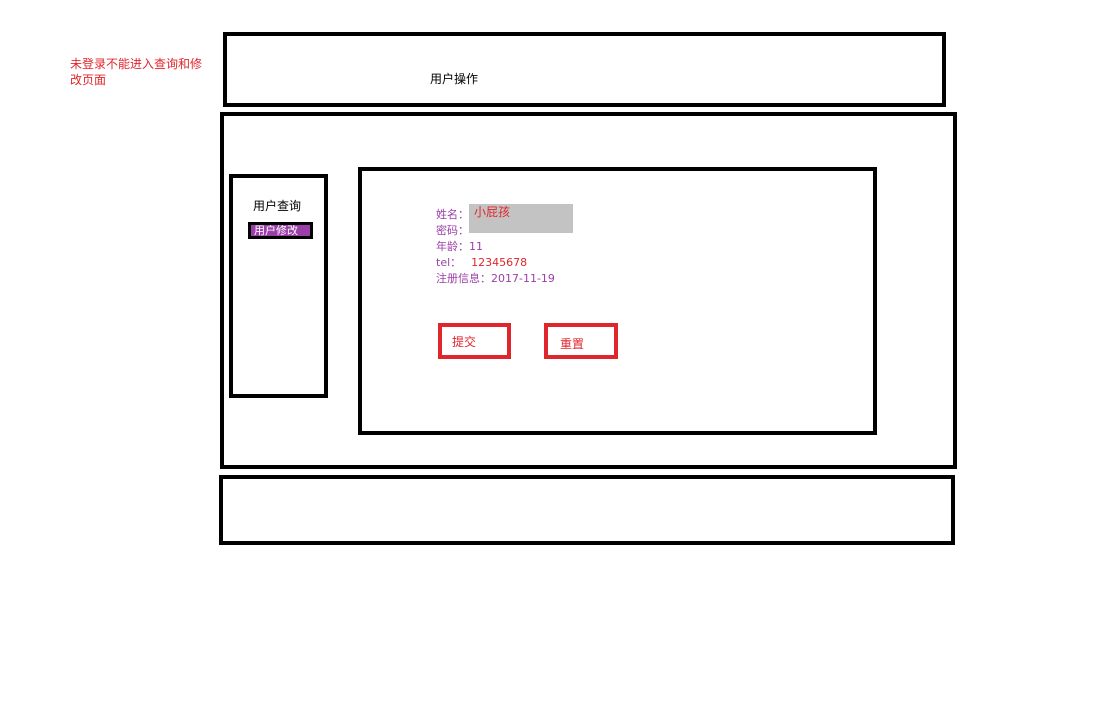 Image resolution: width=1120 pixels, height=720 pixels. Describe the element at coordinates (494, 262) in the screenshot. I see `tel-value: 12345678` at that location.